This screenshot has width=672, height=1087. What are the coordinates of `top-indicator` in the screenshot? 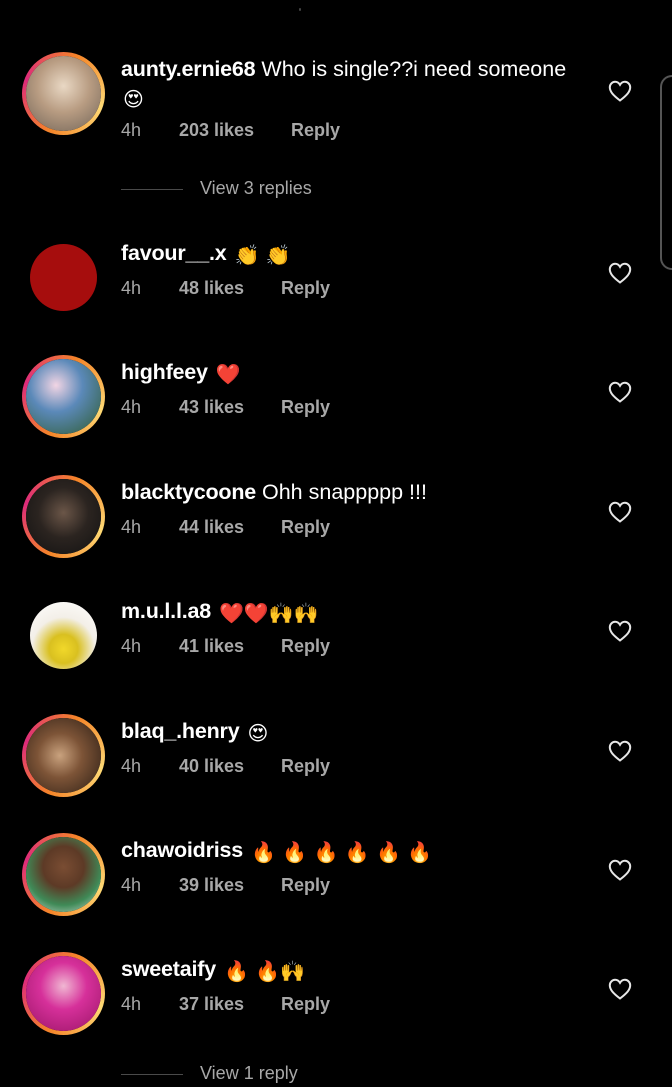 It's located at (336, 13).